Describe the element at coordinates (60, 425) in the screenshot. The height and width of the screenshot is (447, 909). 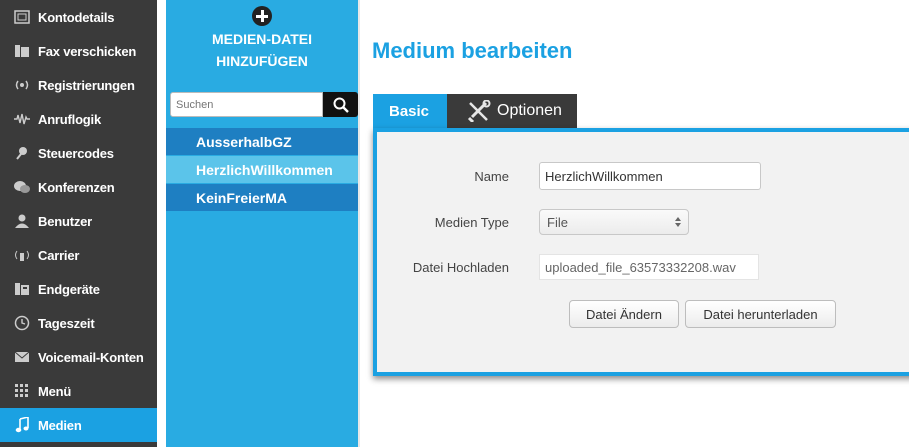
I see `nav-item-label: Medien` at that location.